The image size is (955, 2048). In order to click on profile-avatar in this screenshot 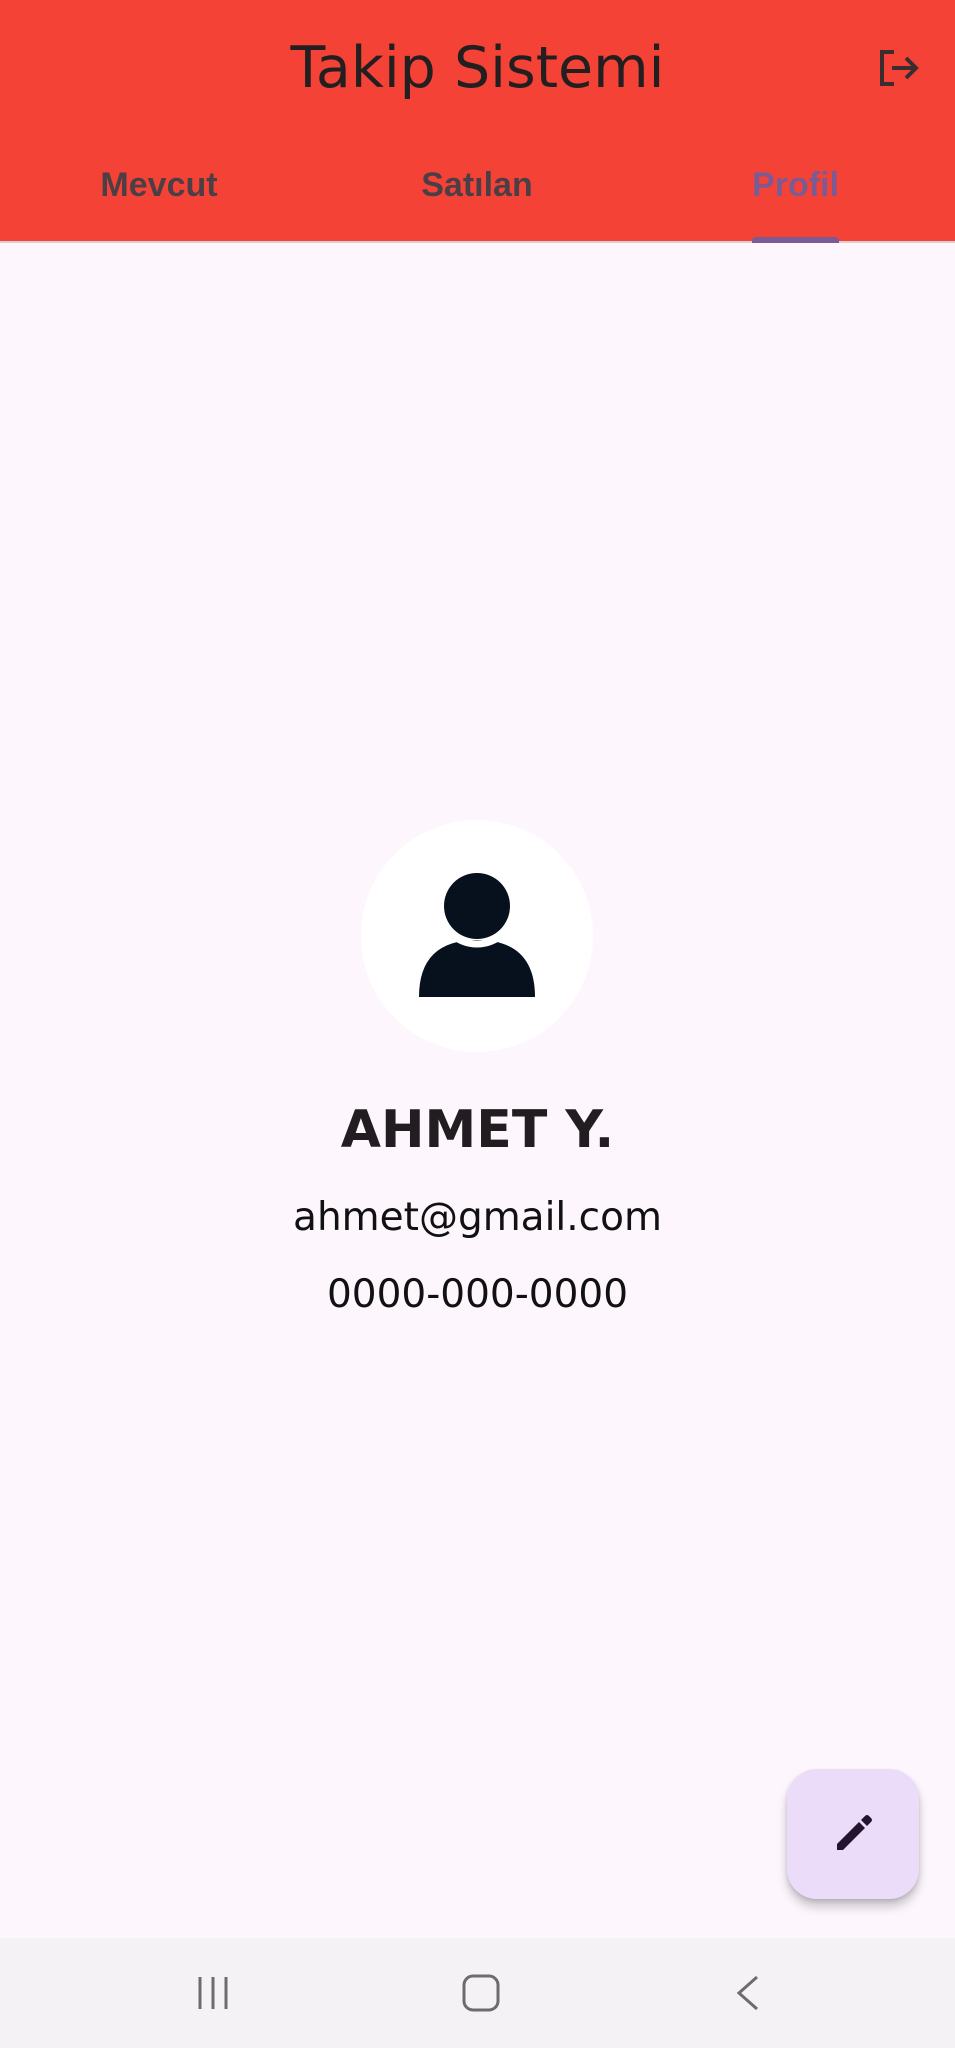, I will do `click(477, 936)`.